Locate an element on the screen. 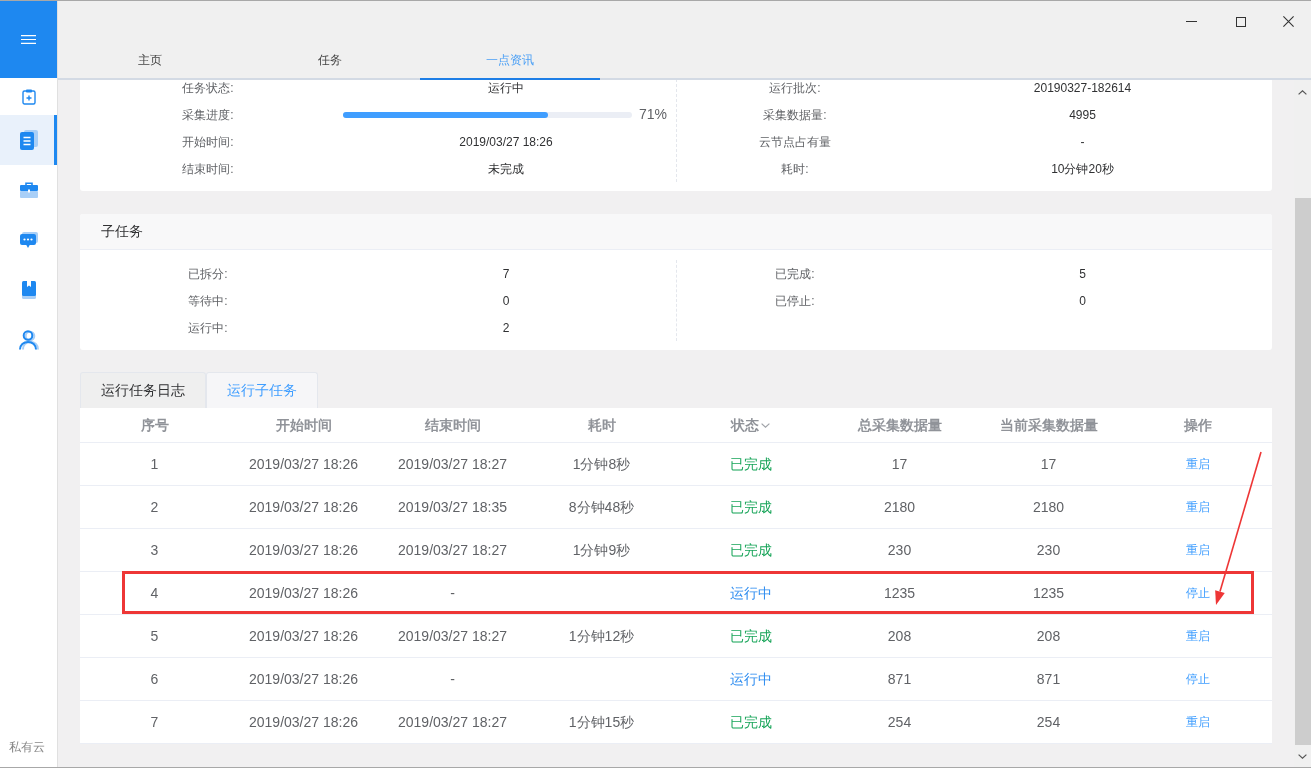  column-header: 总采集数据量 is located at coordinates (899, 425).